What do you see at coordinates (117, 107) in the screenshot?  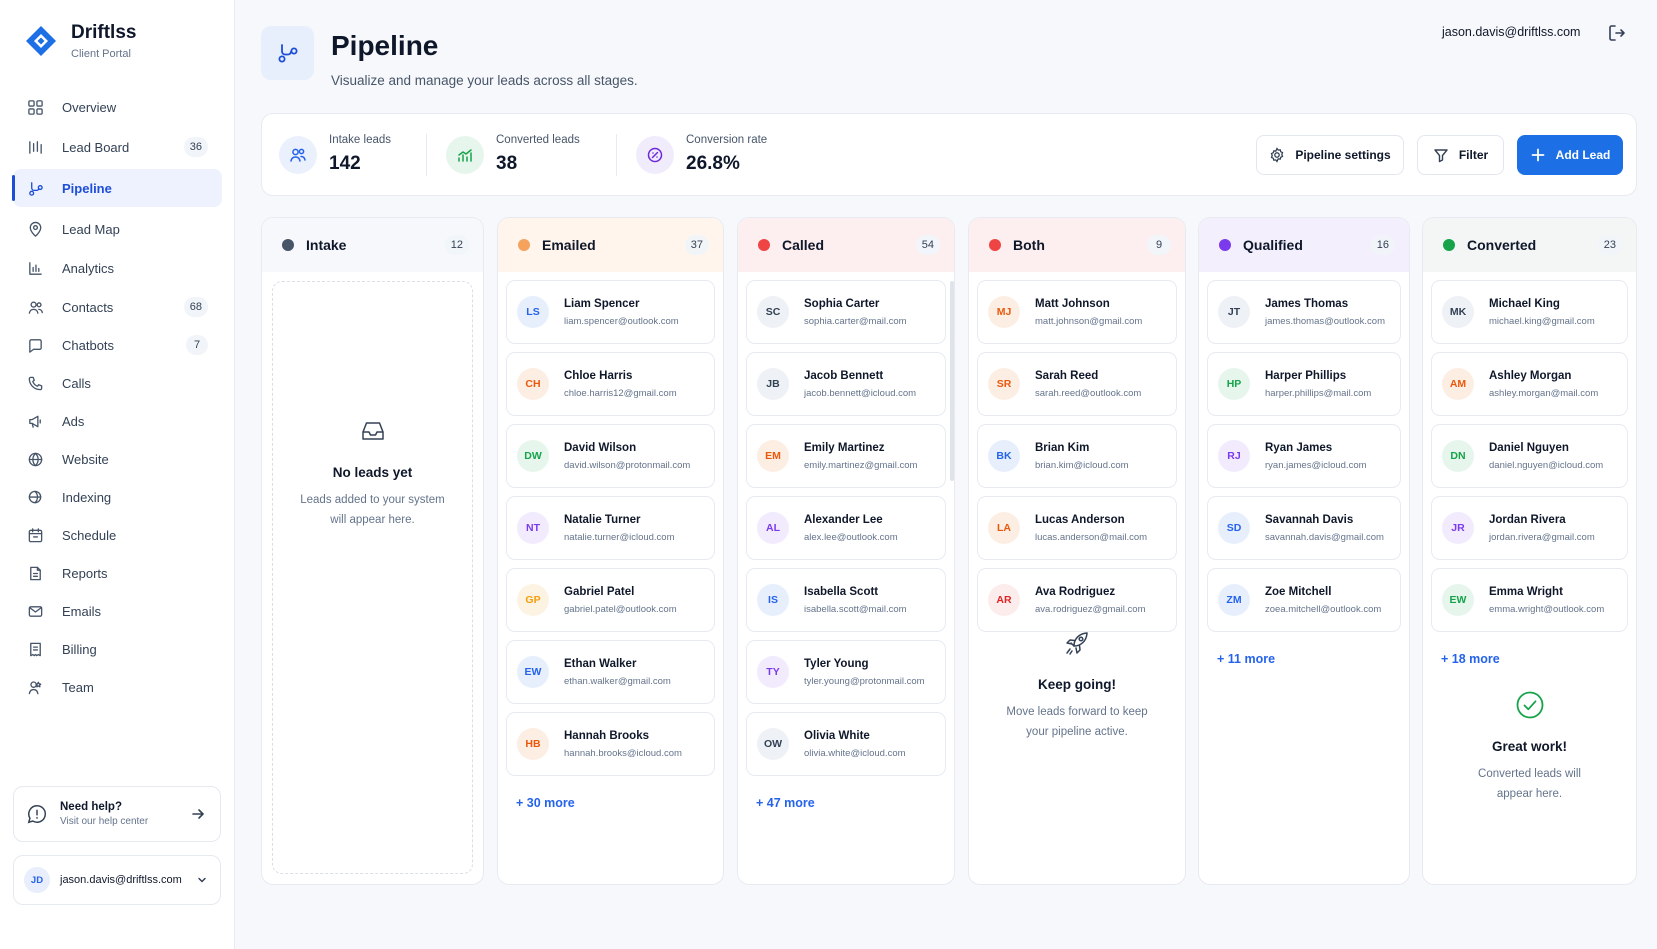 I see `sidebar-item-overview: Overview` at bounding box center [117, 107].